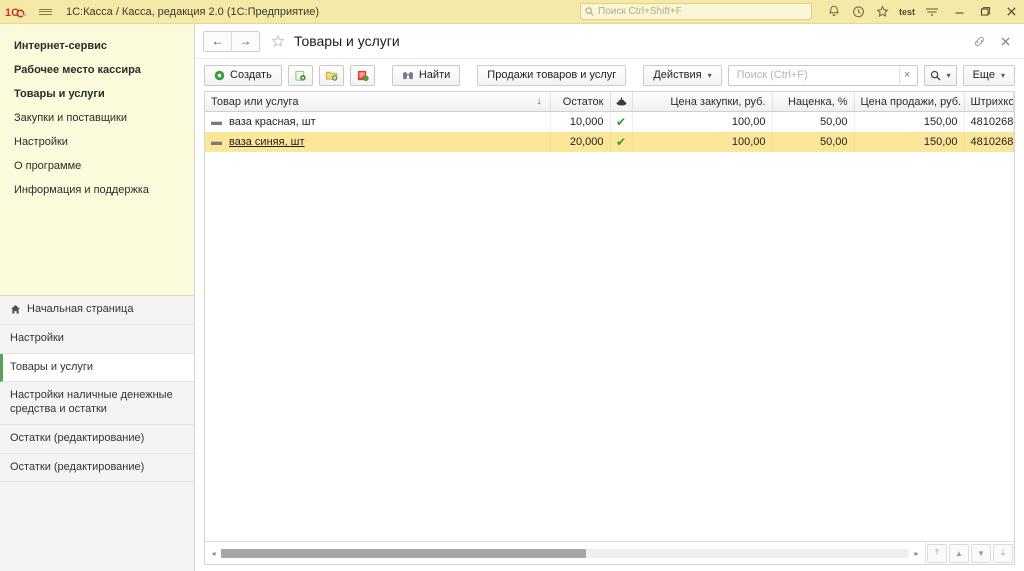 This screenshot has width=1024, height=571. I want to click on restore-button, so click(985, 11).